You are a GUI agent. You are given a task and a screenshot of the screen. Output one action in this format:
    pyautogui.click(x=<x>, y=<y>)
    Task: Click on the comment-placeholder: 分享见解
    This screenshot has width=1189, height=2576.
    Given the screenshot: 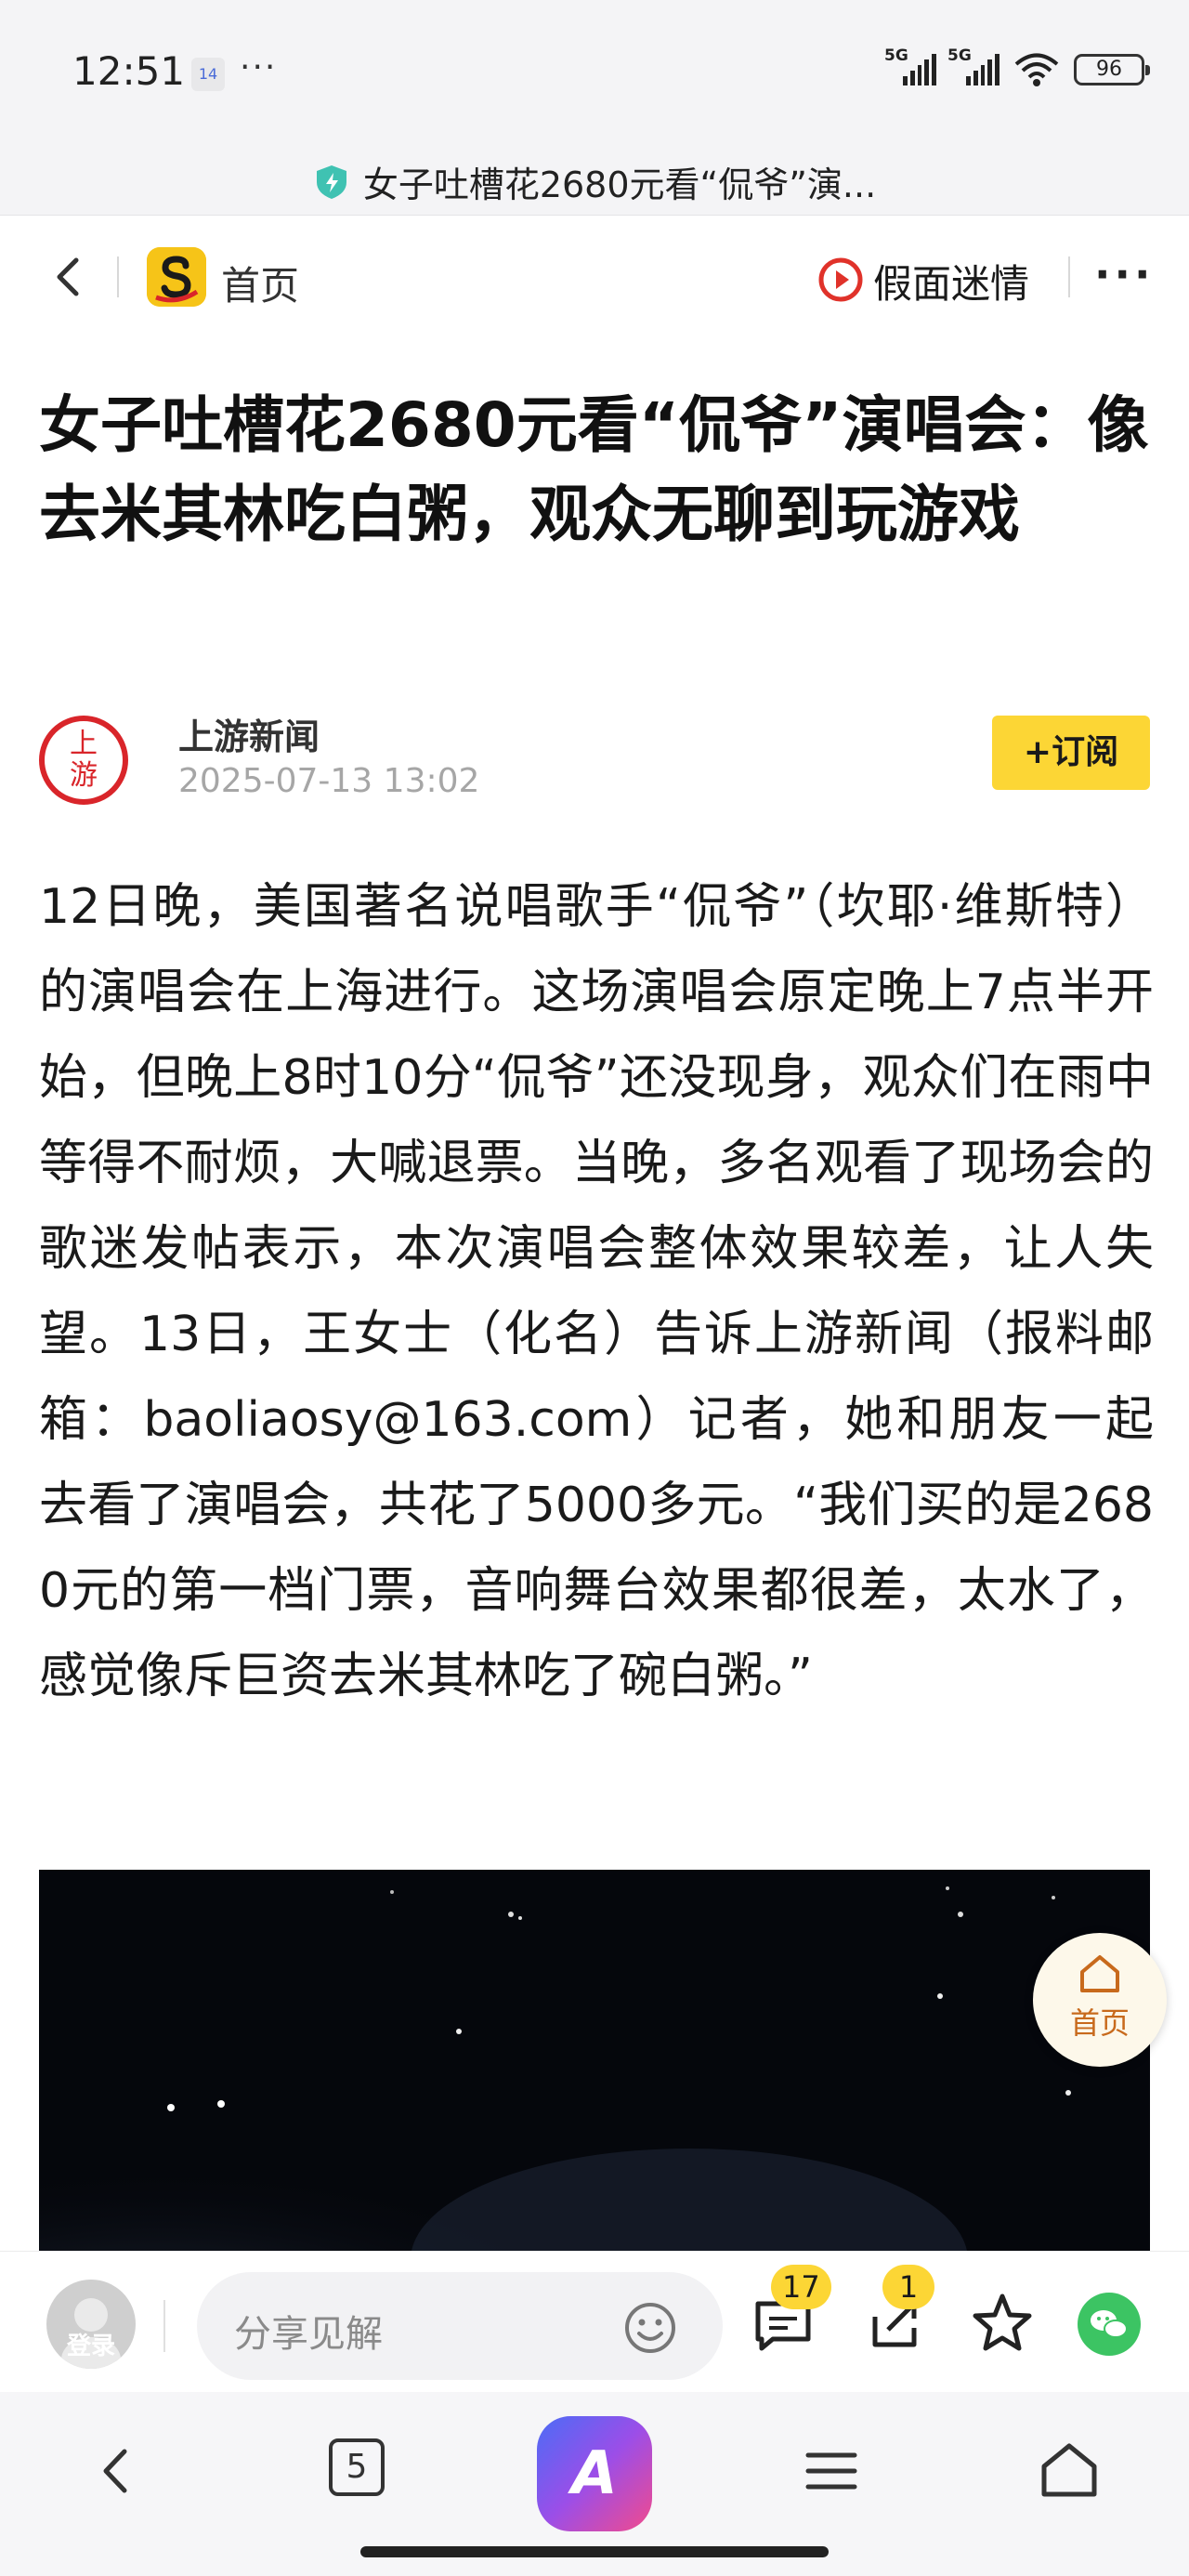 What is the action you would take?
    pyautogui.click(x=308, y=2334)
    